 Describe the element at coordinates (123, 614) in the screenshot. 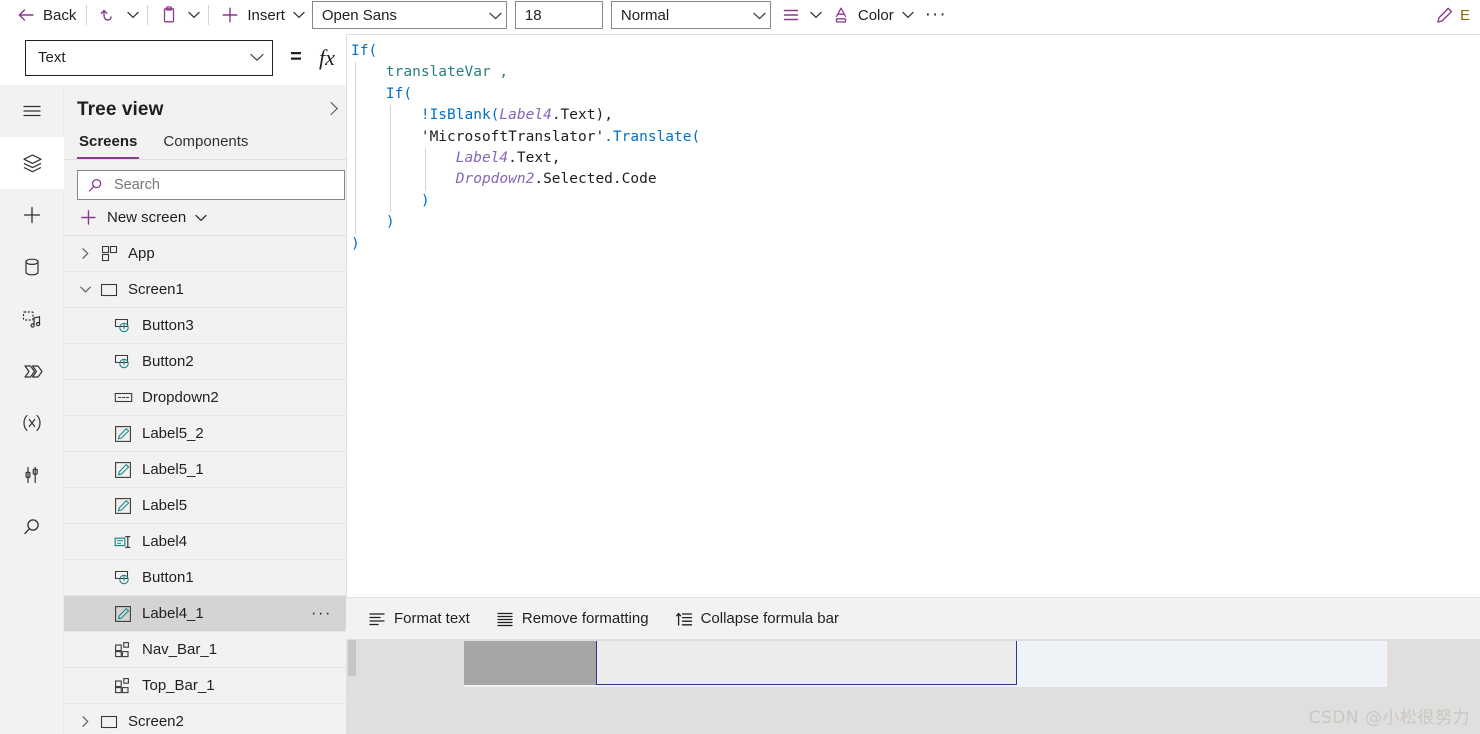

I see `label-icon` at that location.